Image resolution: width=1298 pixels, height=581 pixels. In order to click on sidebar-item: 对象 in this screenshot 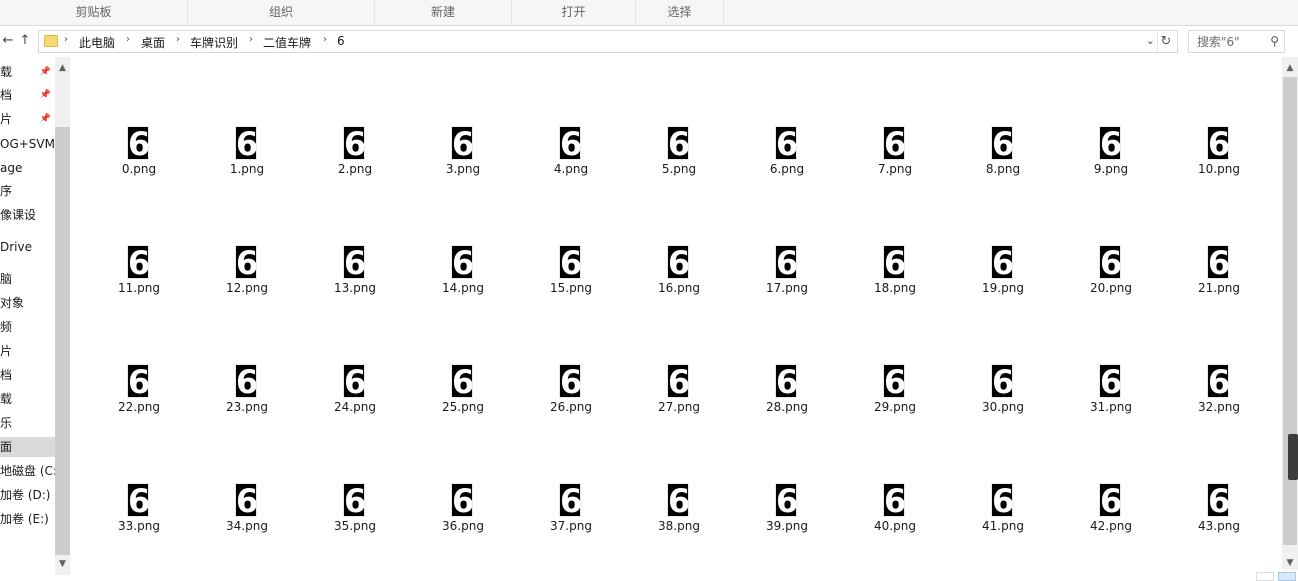, I will do `click(27, 303)`.